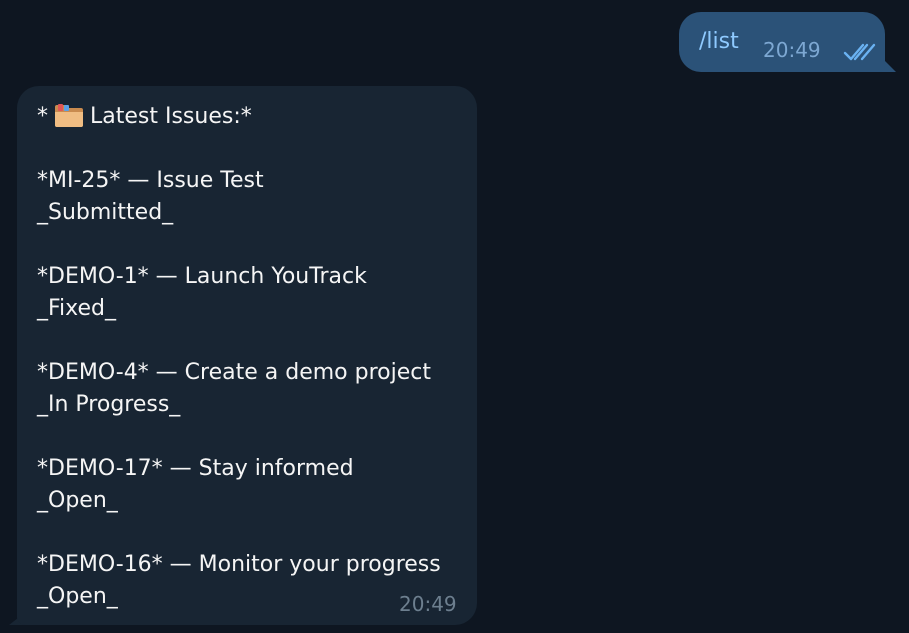 Image resolution: width=909 pixels, height=633 pixels. Describe the element at coordinates (171, 116) in the screenshot. I see `header-text: Latest Issues:*` at that location.